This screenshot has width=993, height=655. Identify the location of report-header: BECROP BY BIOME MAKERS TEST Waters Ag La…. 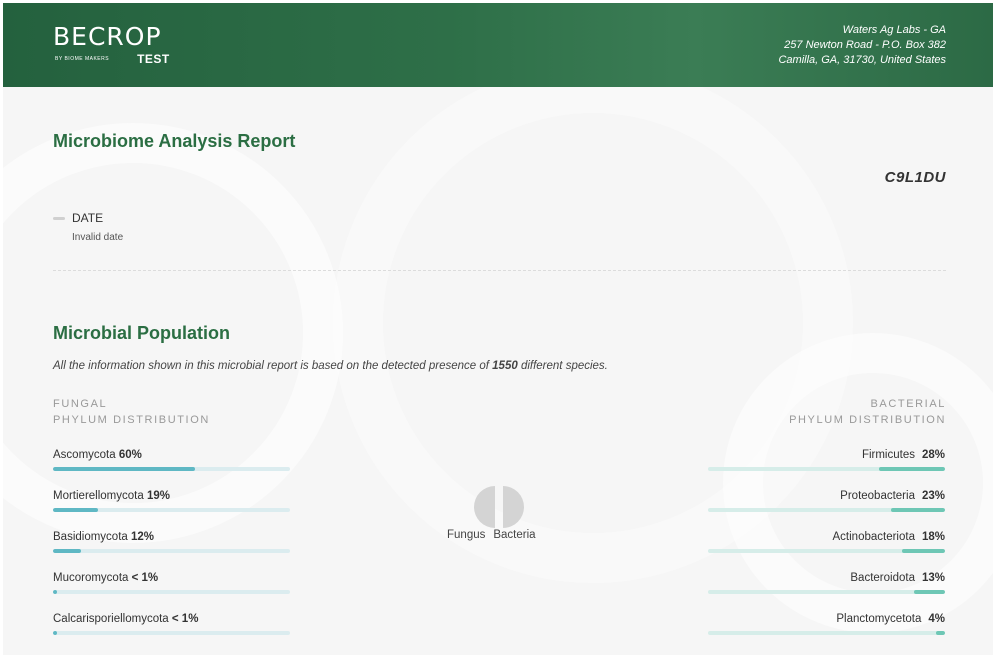
(498, 45).